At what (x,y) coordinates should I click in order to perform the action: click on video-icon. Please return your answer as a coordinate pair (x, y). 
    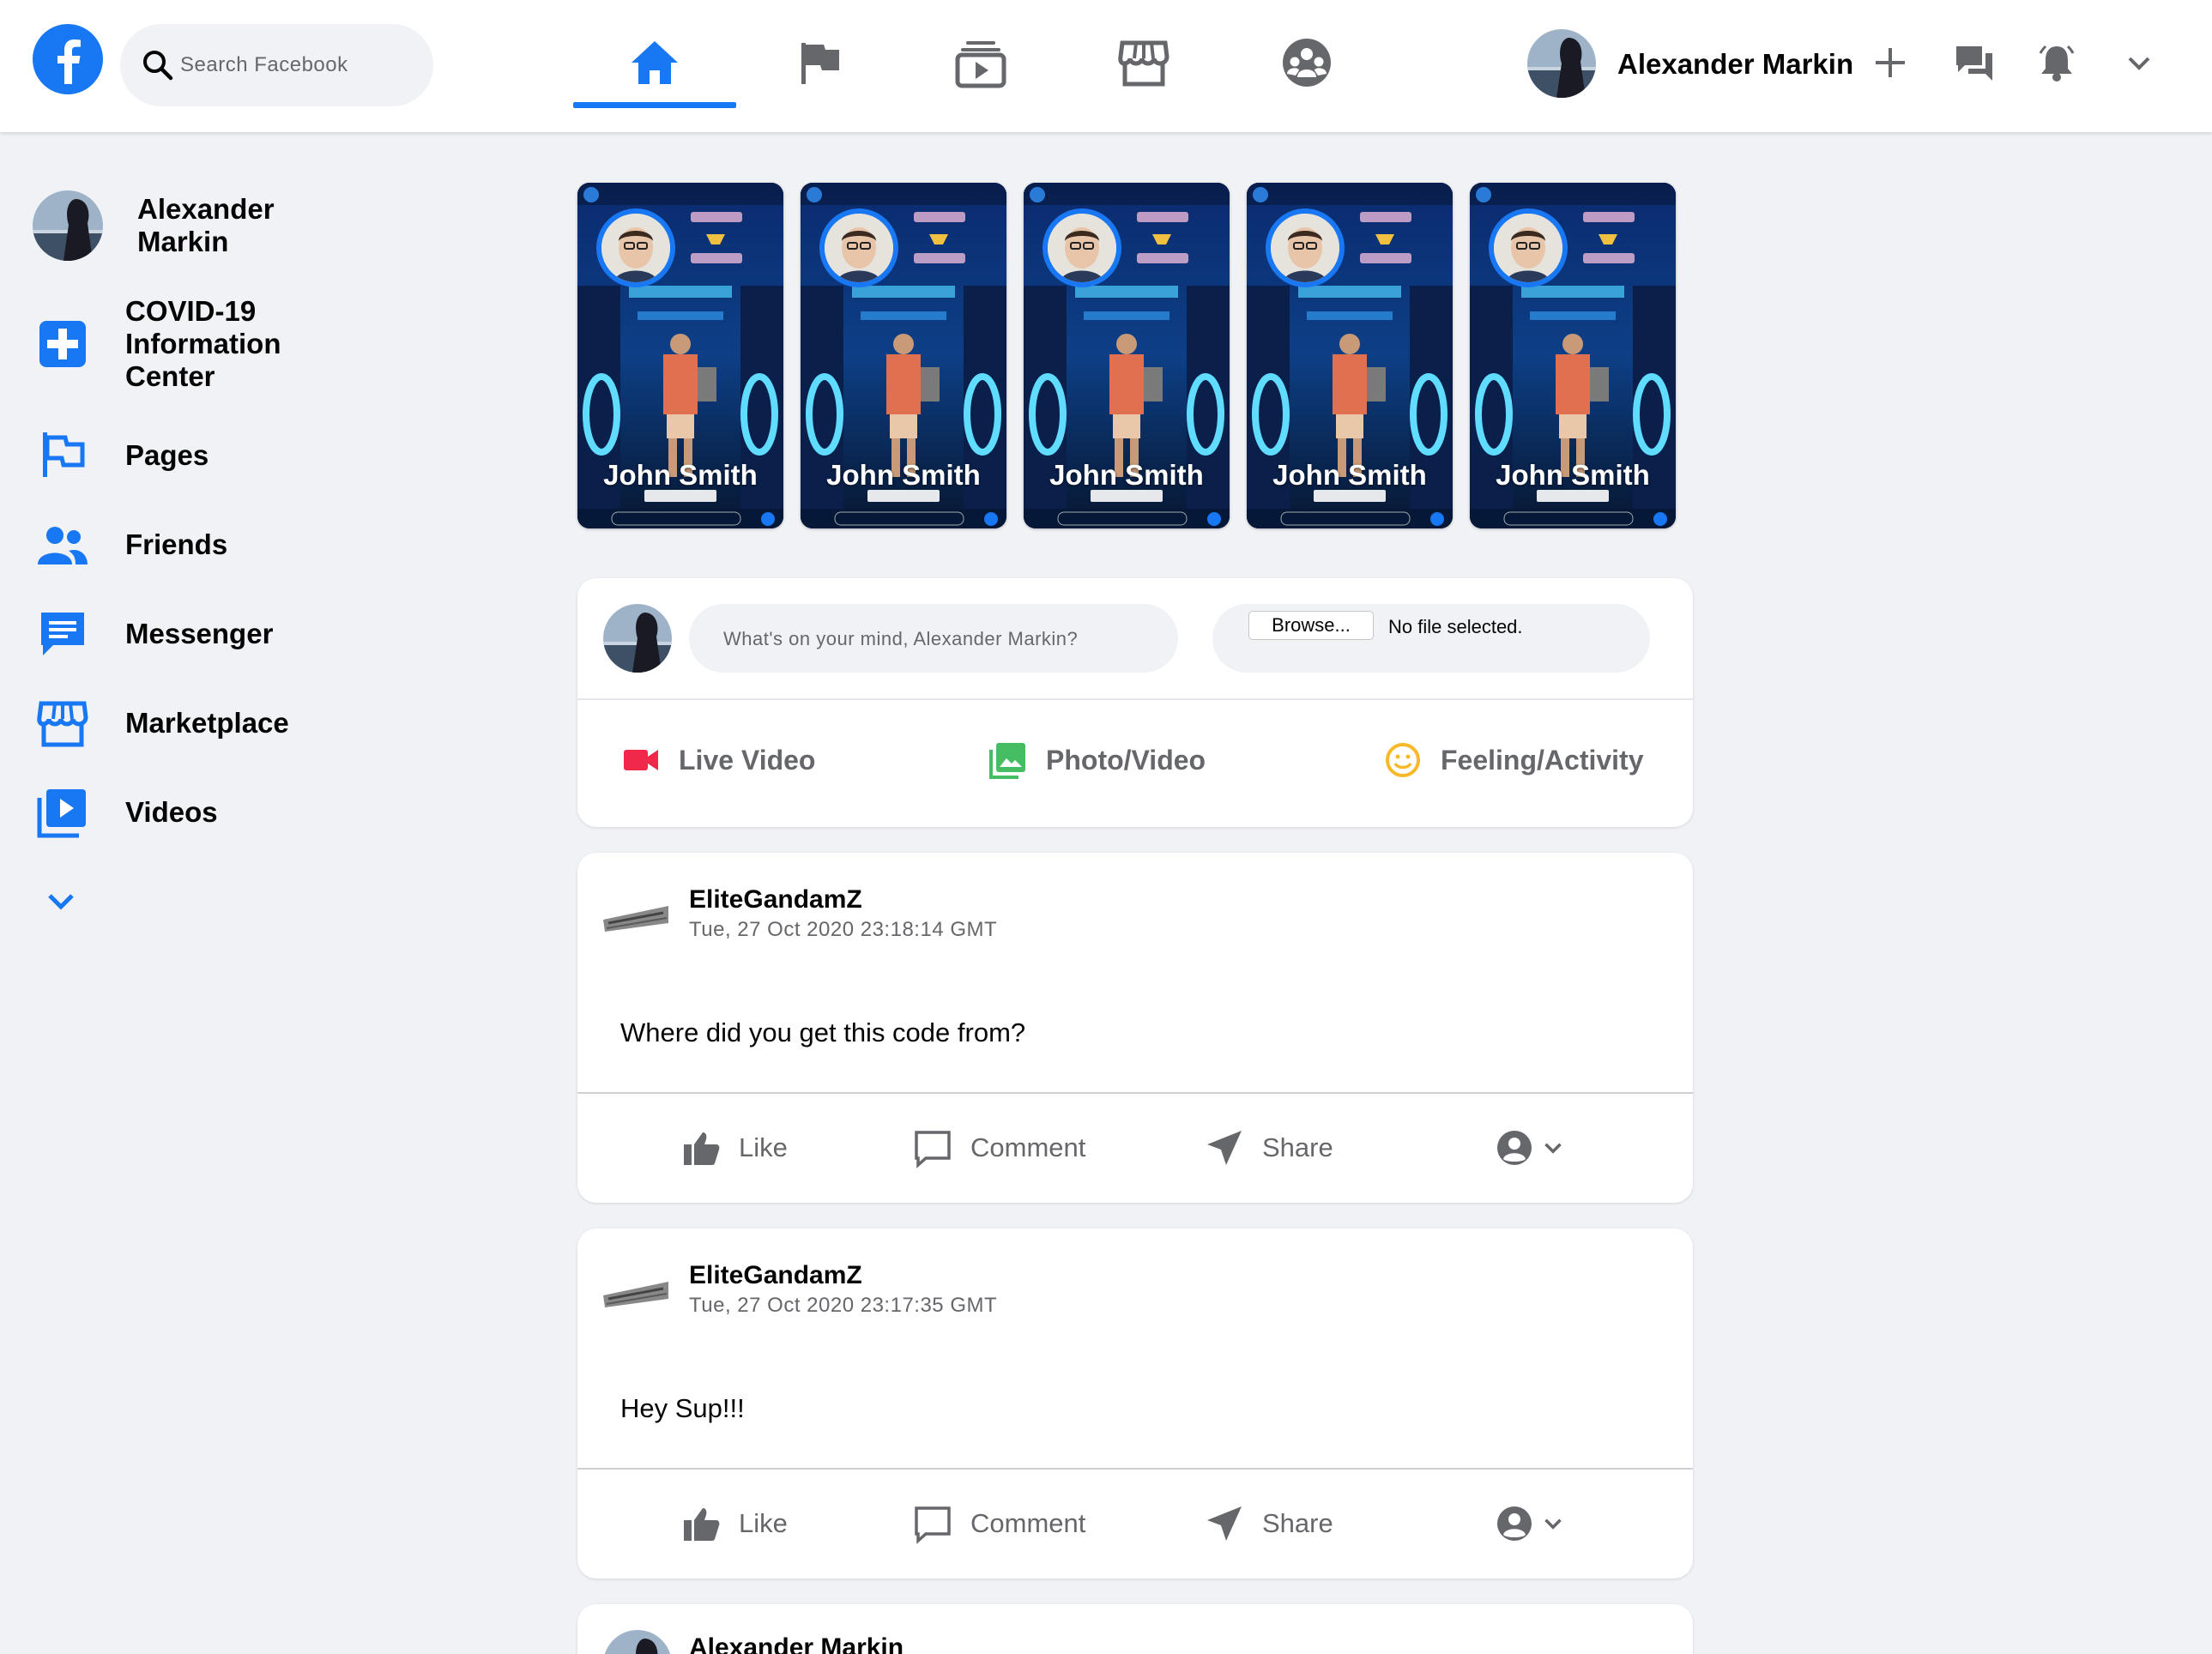
    Looking at the image, I should click on (980, 64).